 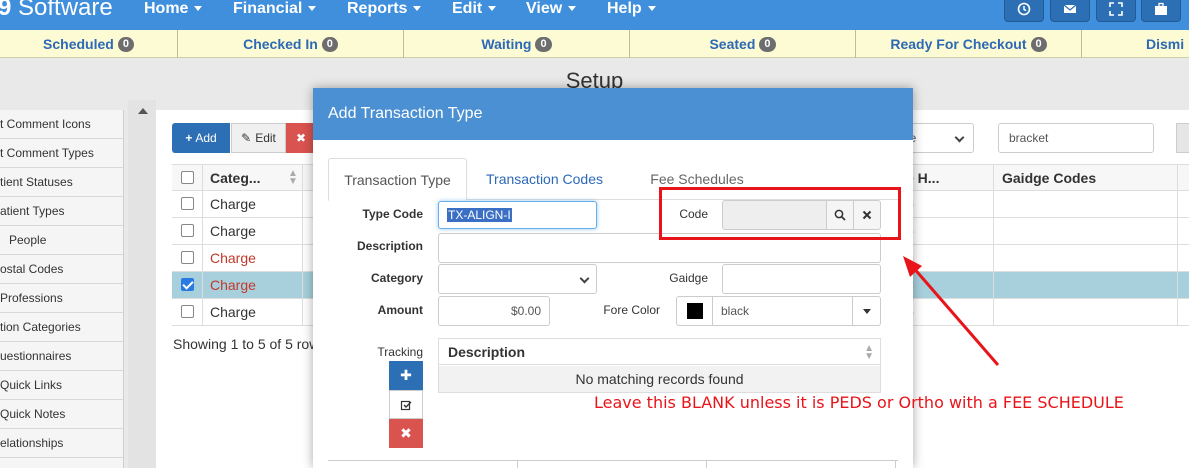 I want to click on caret-down-icon, so click(x=866, y=311).